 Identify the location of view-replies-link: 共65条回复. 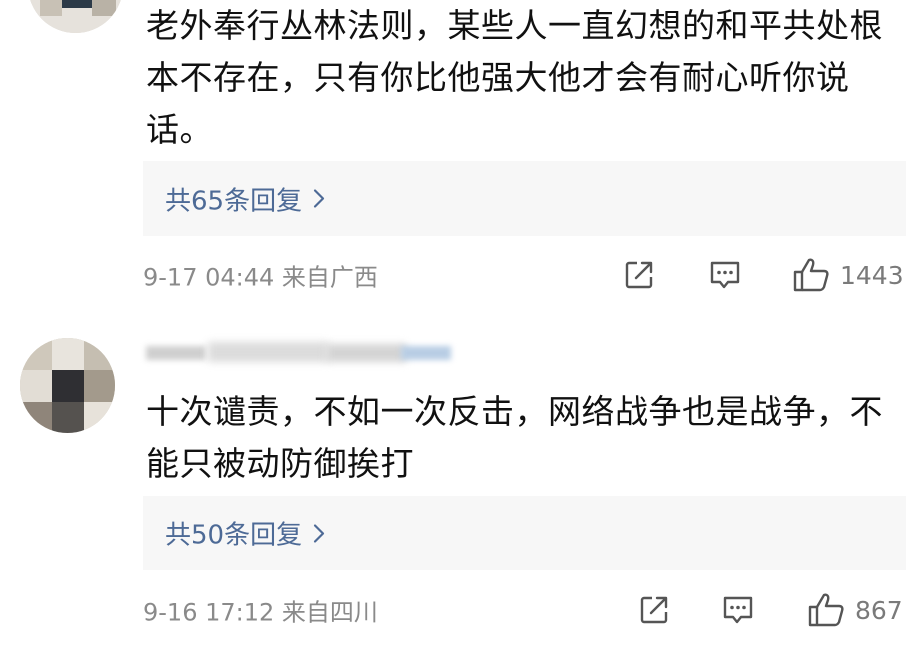
(245, 198).